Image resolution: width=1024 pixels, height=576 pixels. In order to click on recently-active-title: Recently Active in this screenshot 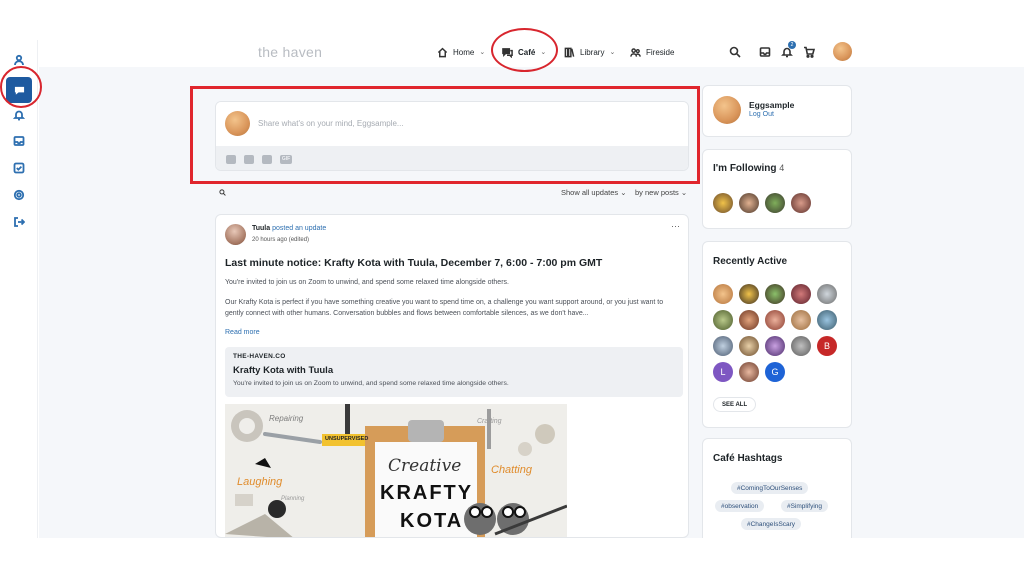, I will do `click(750, 261)`.